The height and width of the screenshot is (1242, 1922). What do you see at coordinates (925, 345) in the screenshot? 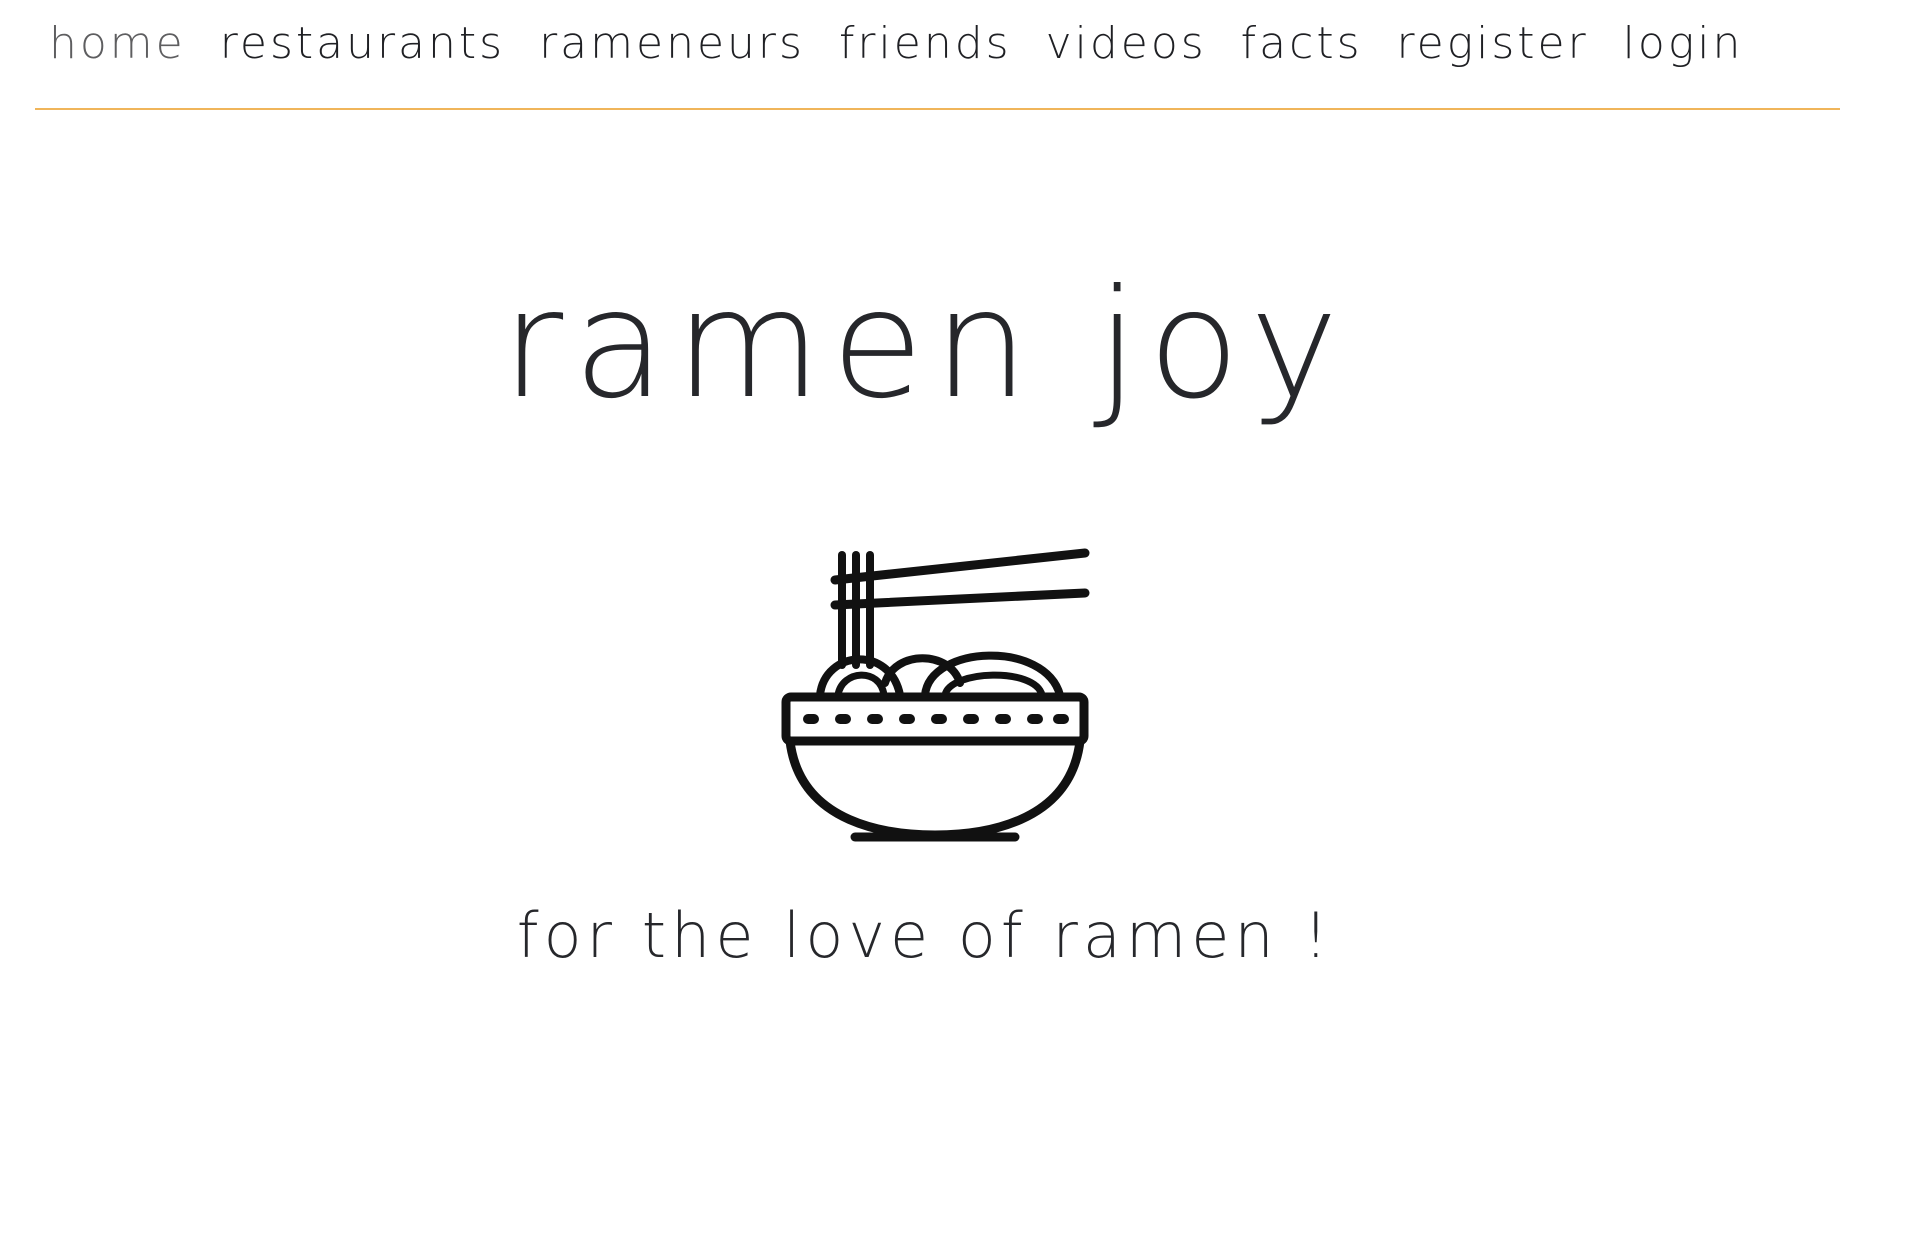
I see `site-title: ramen joy` at bounding box center [925, 345].